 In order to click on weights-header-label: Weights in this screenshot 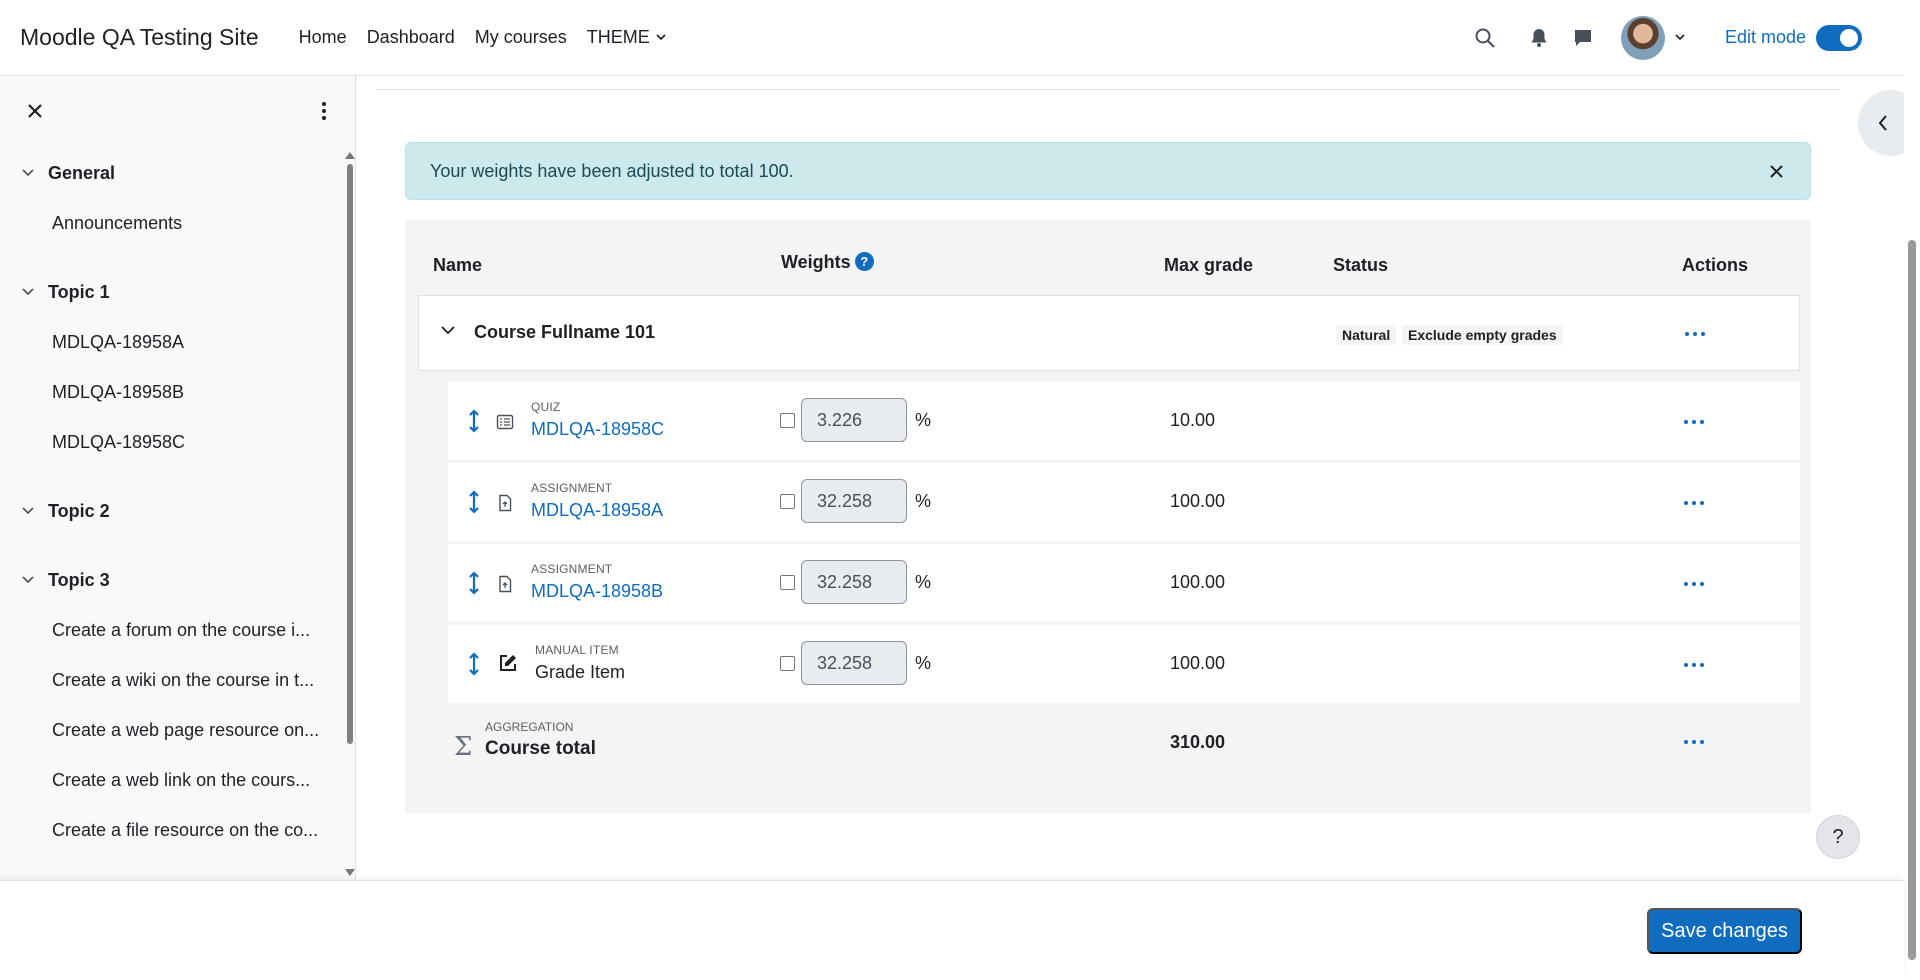, I will do `click(816, 262)`.